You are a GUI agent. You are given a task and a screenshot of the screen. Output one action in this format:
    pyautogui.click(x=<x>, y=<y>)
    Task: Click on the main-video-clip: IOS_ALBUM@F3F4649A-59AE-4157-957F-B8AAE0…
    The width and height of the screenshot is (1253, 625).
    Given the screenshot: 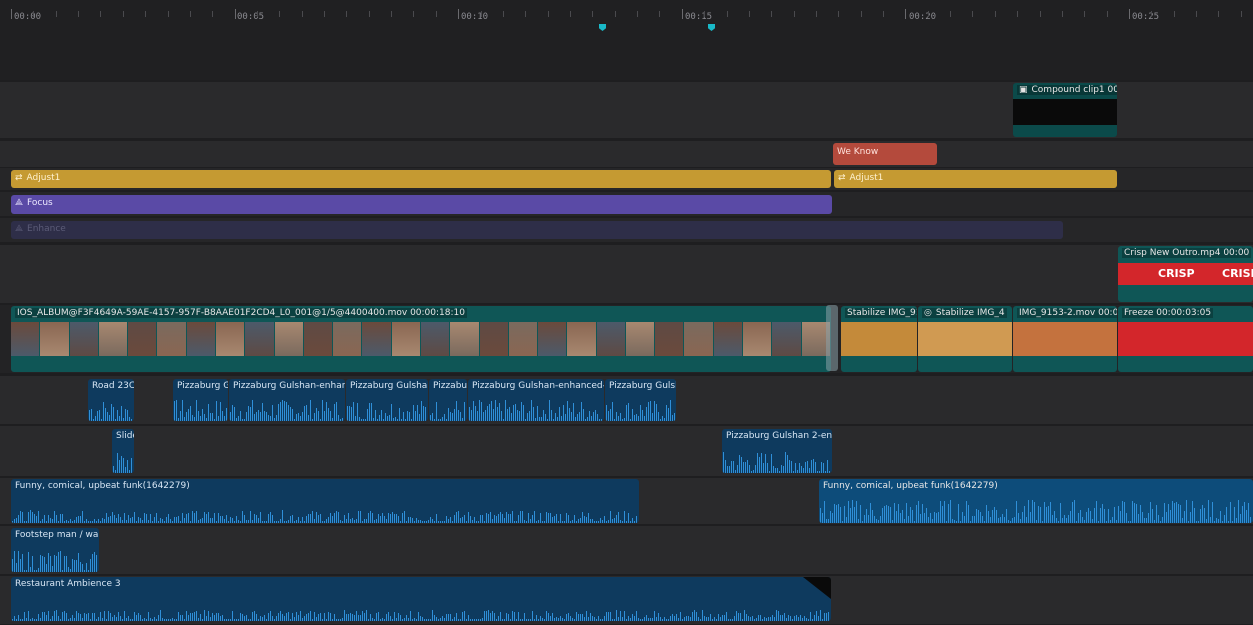 What is the action you would take?
    pyautogui.click(x=421, y=339)
    